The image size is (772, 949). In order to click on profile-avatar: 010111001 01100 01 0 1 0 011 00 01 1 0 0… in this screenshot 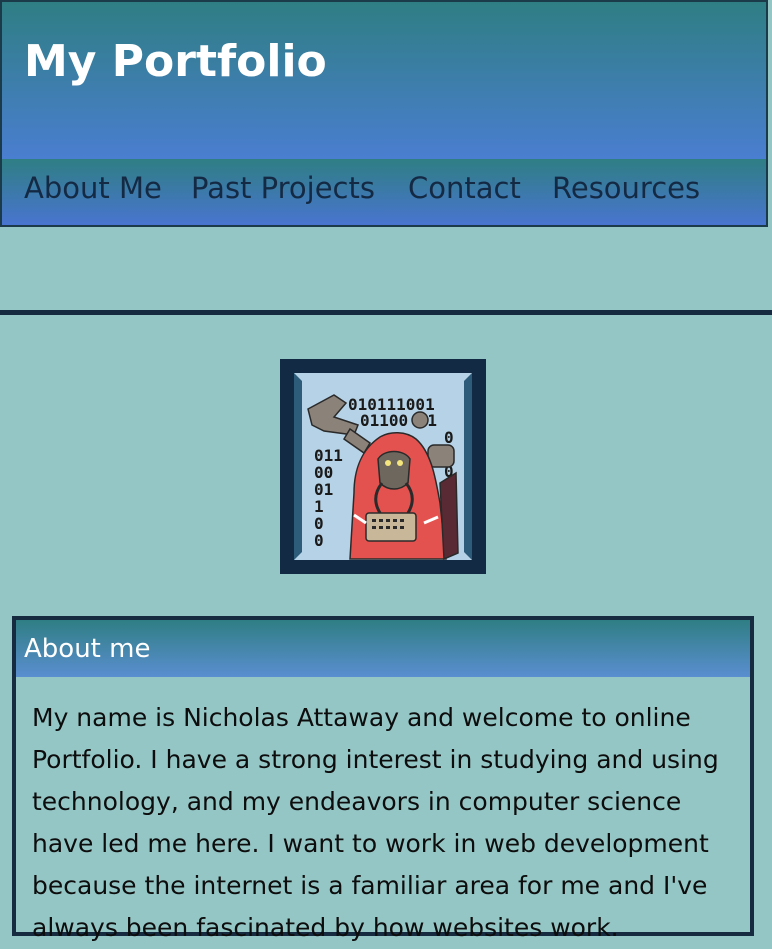, I will do `click(383, 467)`.